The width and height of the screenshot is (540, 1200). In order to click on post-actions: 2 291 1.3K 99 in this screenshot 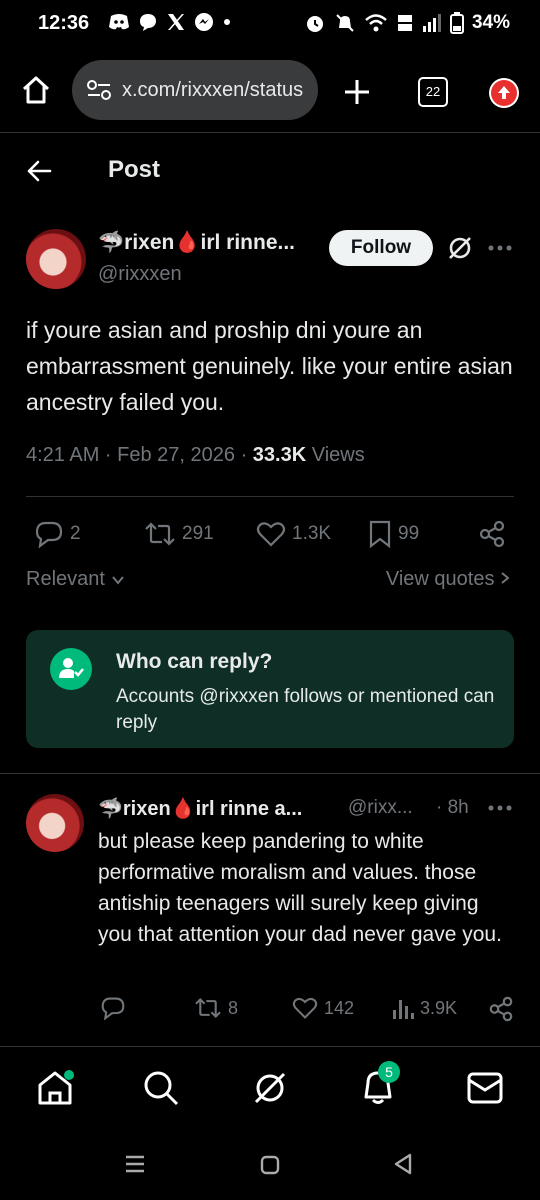, I will do `click(271, 534)`.